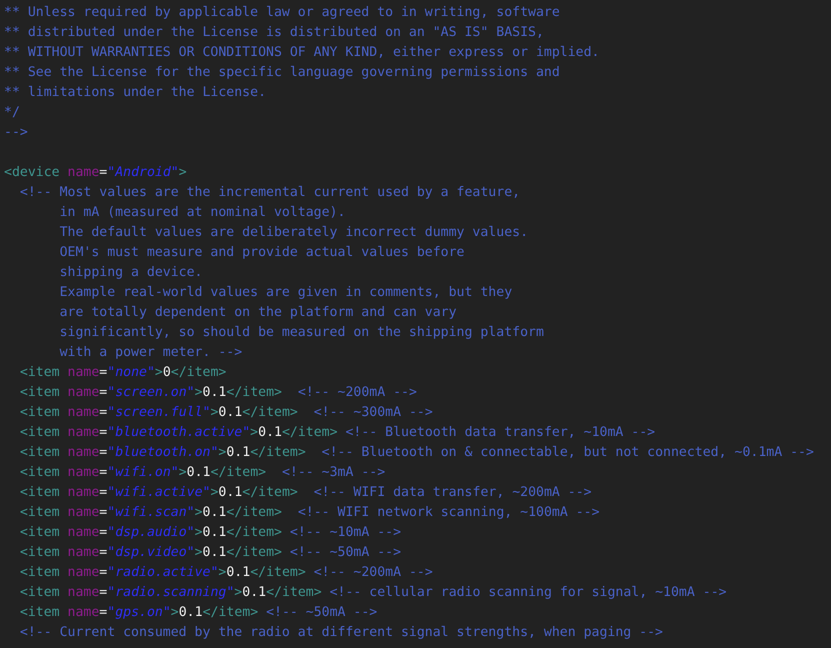 Image resolution: width=831 pixels, height=648 pixels. What do you see at coordinates (309, 513) in the screenshot?
I see `code-line: <item name="wifi.scan">0.1</item> <!-- WIFI network scanning, ~100mA -->` at bounding box center [309, 513].